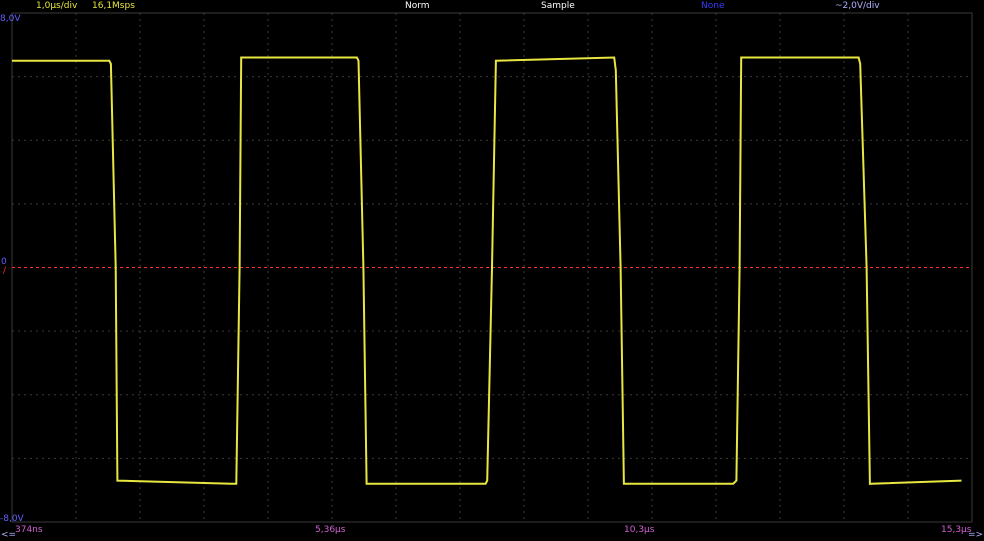 This screenshot has height=541, width=984. I want to click on time-start-label: 374ns, so click(29, 530).